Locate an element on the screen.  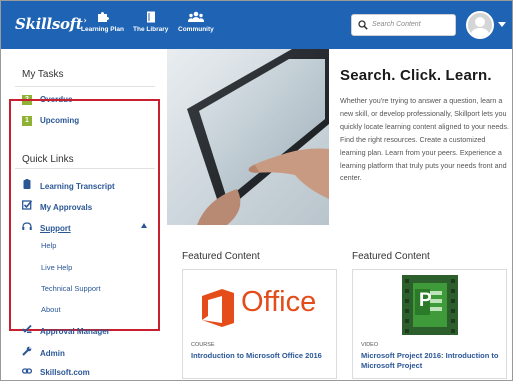
headset-icon is located at coordinates (27, 227).